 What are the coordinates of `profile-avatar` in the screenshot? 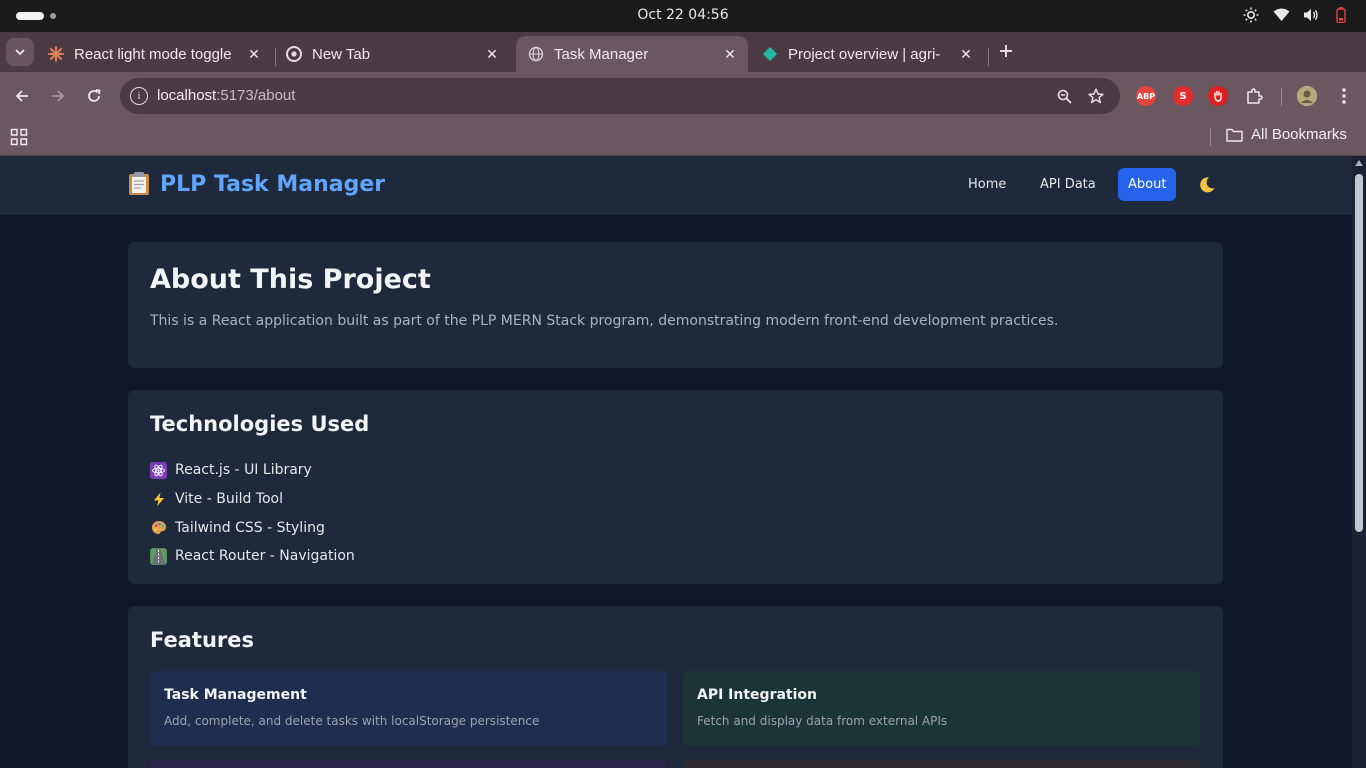 It's located at (1307, 96).